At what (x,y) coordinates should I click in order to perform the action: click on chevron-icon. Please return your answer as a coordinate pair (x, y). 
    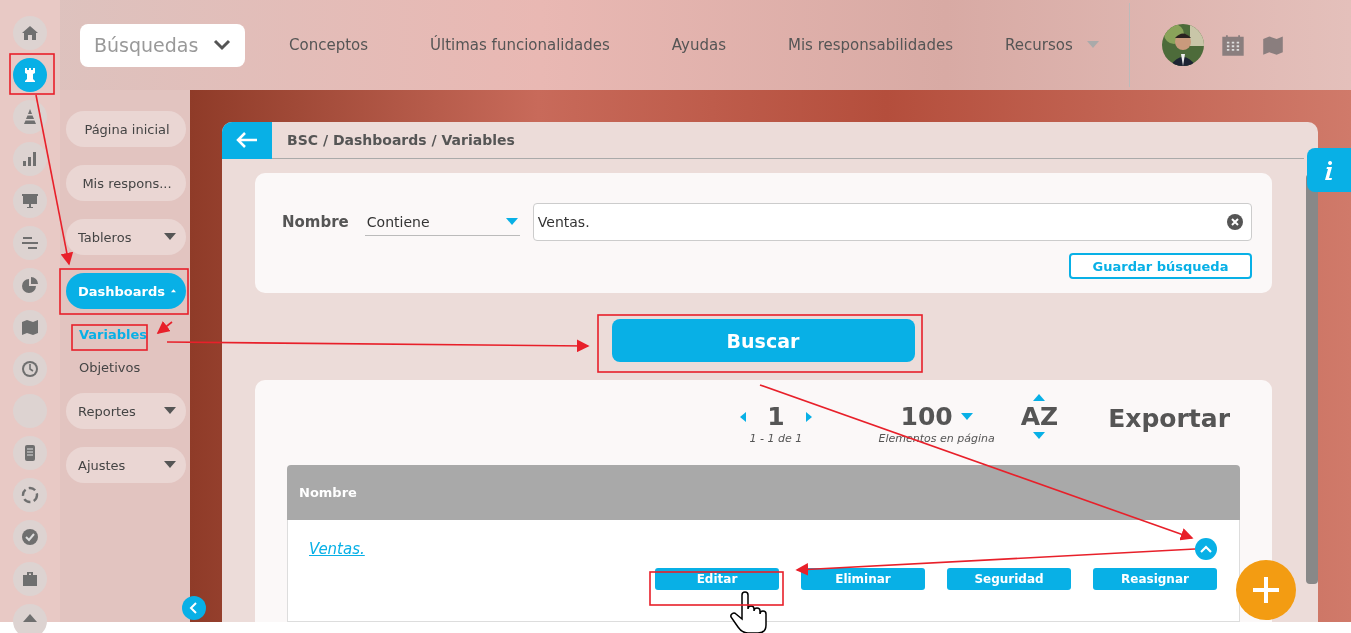
    Looking at the image, I should click on (1206, 549).